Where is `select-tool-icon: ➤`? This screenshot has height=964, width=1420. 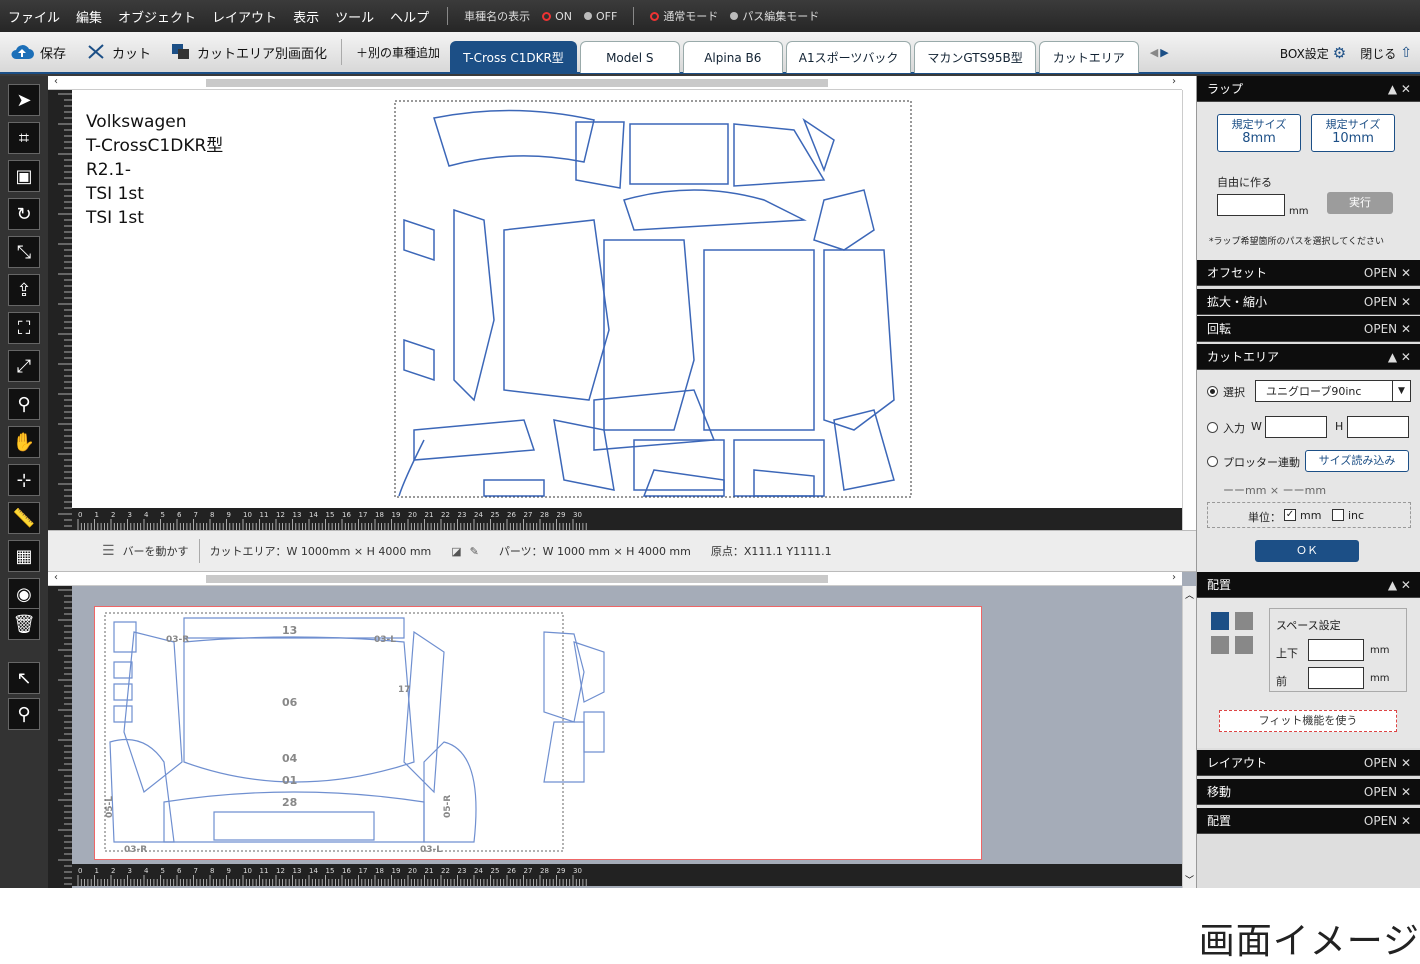 select-tool-icon: ➤ is located at coordinates (24, 100).